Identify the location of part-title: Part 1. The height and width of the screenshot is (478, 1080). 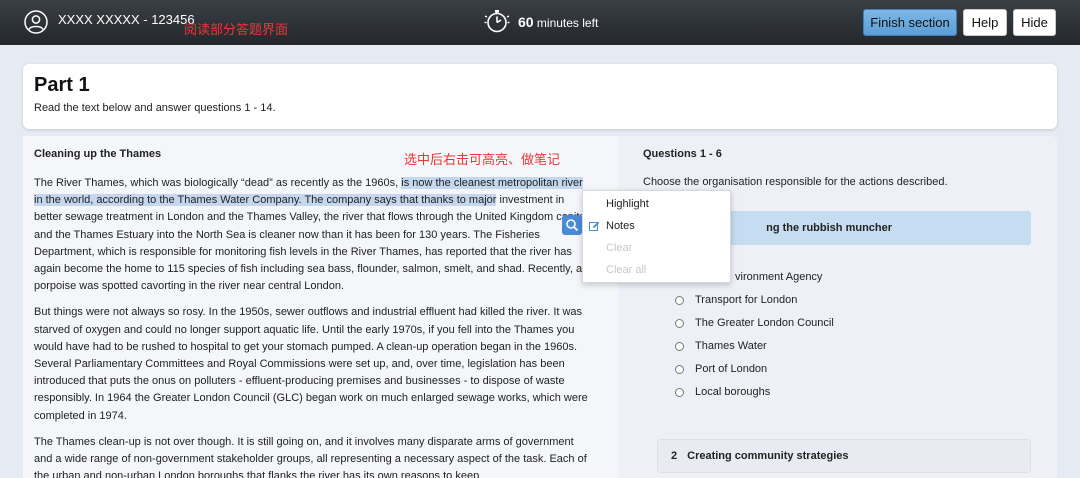
(62, 85).